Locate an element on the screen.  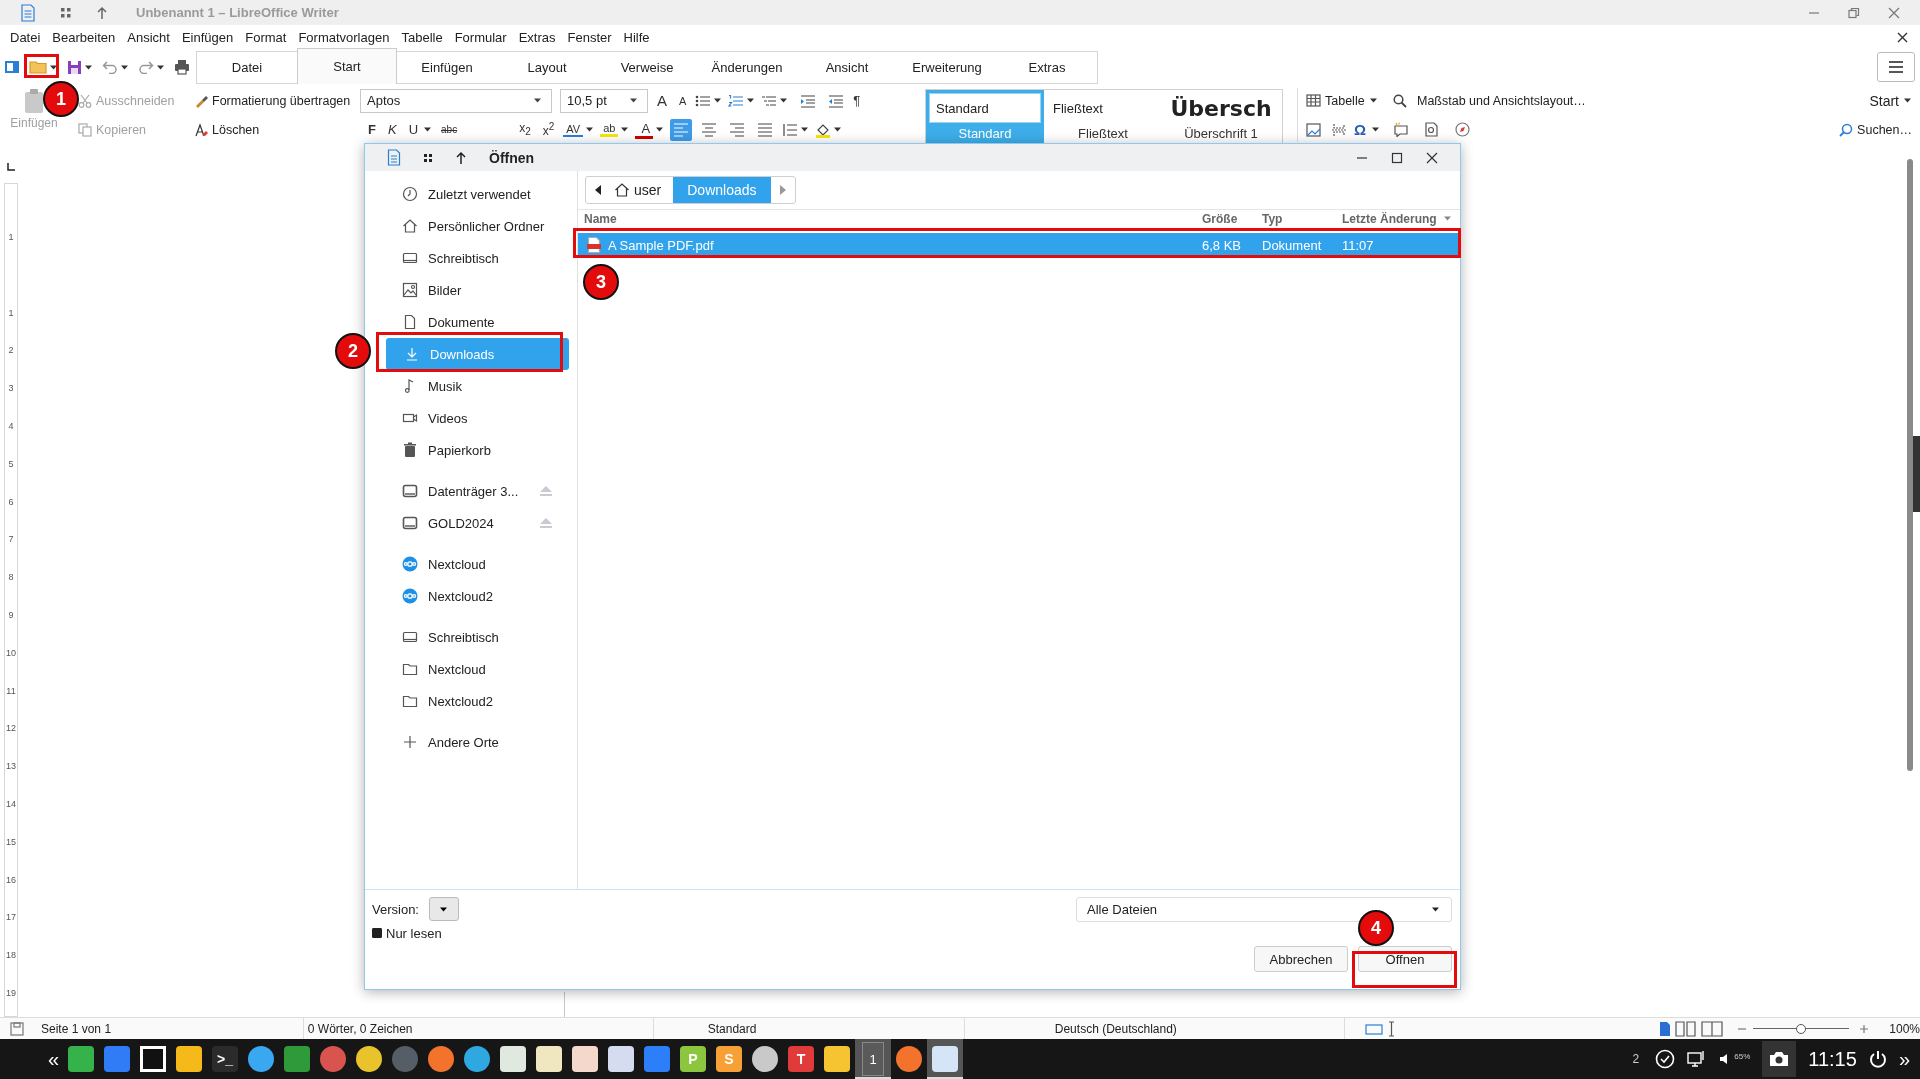
character-spacing-button: AV is located at coordinates (573, 129).